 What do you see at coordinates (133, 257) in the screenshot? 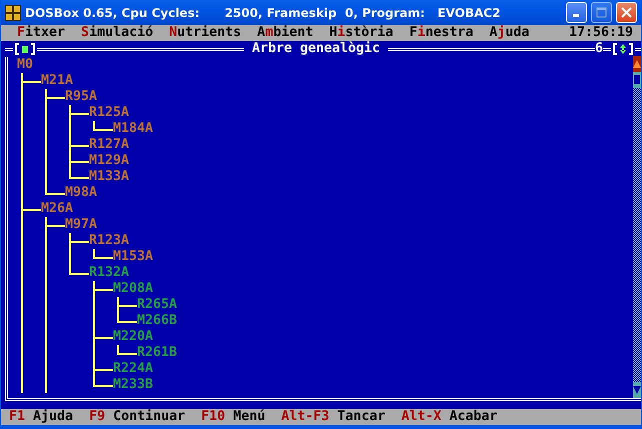
I see `tree-node-label: M153A` at bounding box center [133, 257].